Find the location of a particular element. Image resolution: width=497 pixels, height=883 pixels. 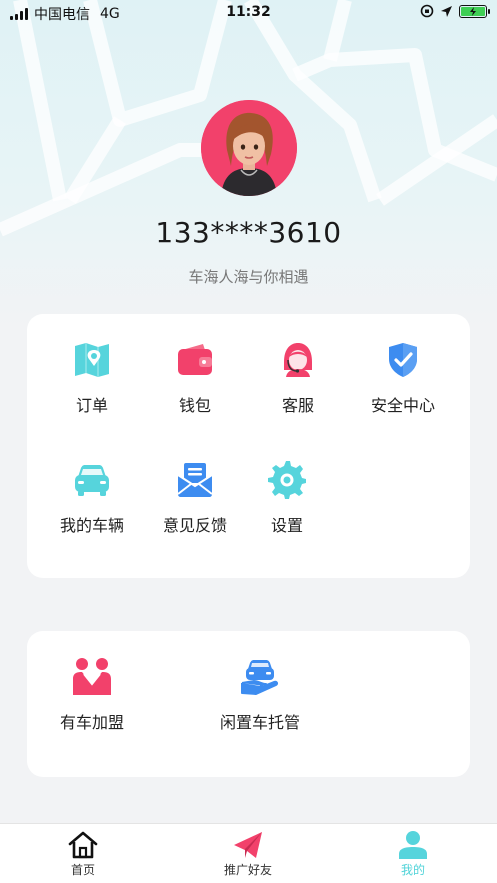

user-icon is located at coordinates (413, 845).